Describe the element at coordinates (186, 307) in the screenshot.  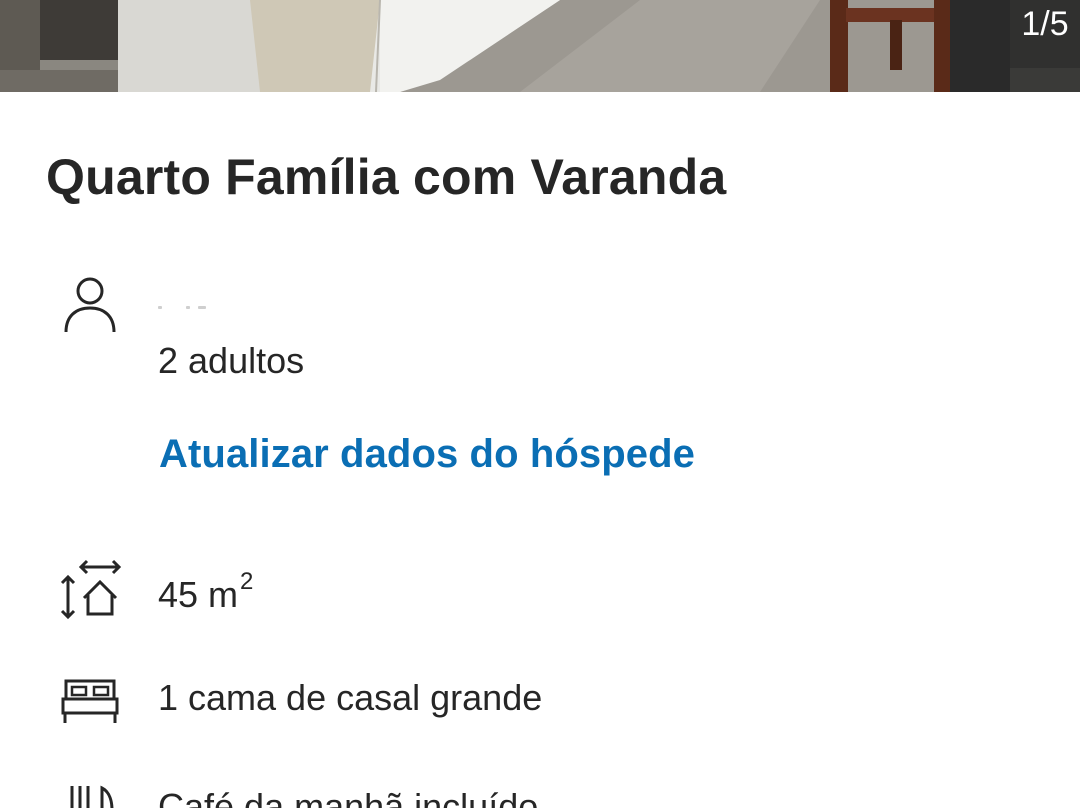
I see `guest-name-placeholder` at that location.